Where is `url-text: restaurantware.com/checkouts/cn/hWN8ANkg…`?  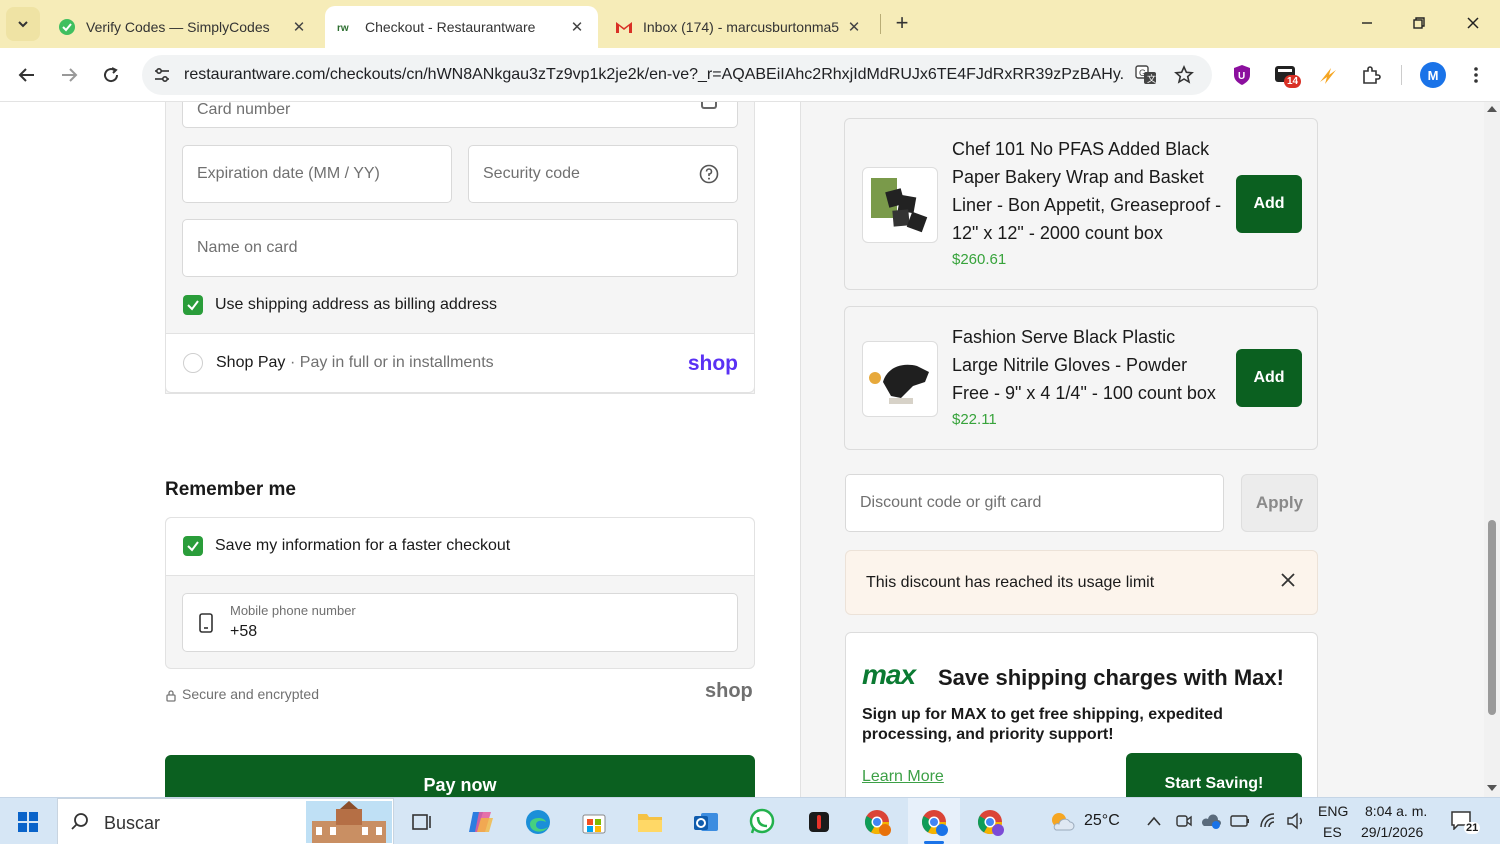
url-text: restaurantware.com/checkouts/cn/hWN8ANkg… is located at coordinates (654, 74).